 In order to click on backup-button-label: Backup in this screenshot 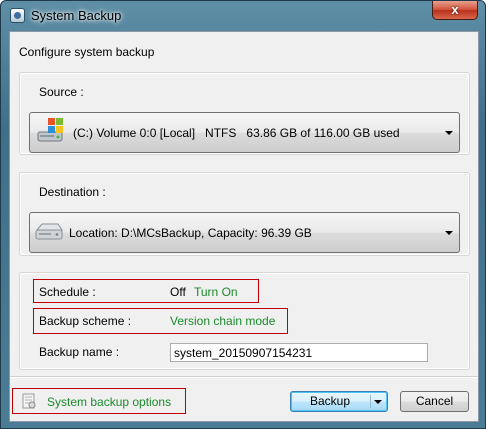, I will do `click(330, 401)`.